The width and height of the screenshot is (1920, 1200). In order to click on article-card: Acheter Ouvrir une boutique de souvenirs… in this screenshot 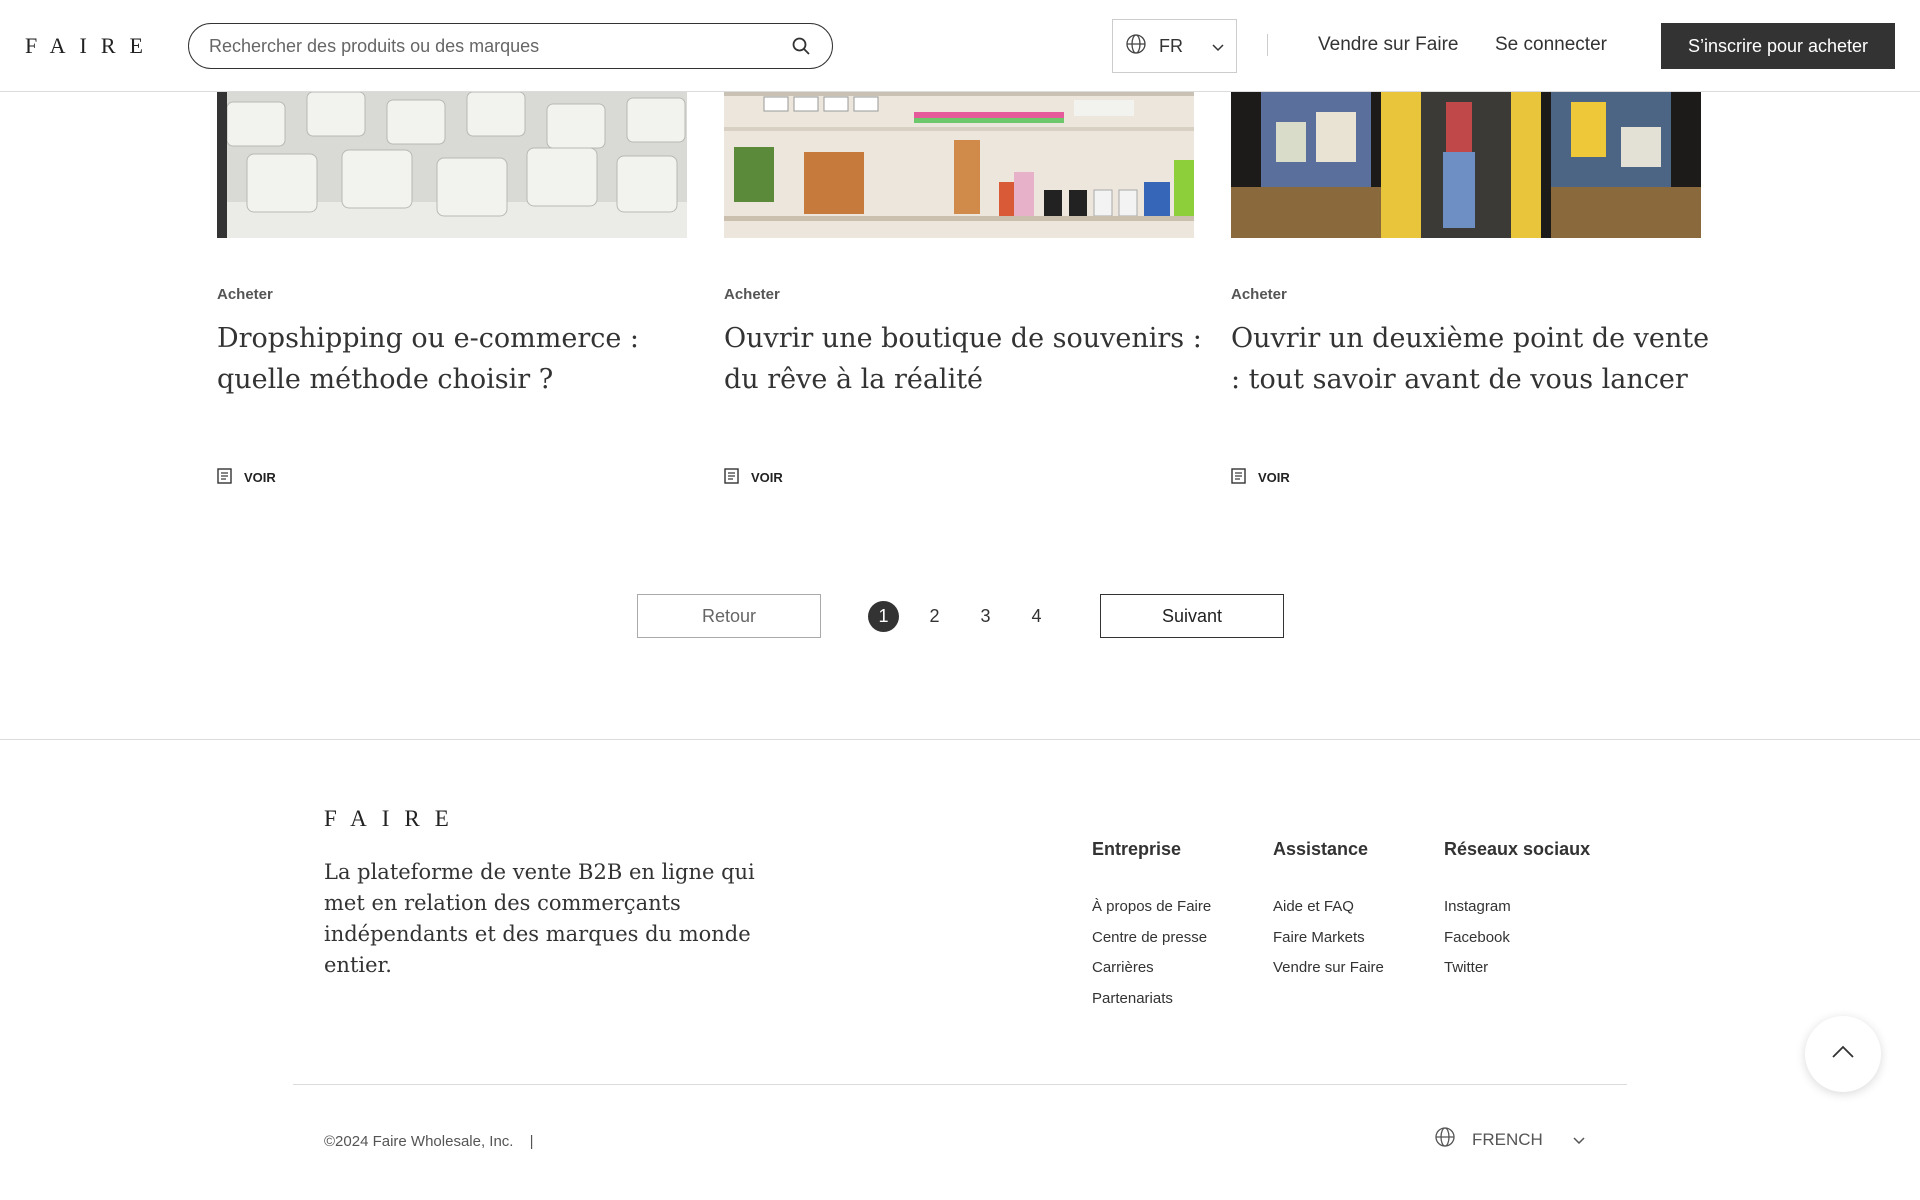, I will do `click(963, 288)`.